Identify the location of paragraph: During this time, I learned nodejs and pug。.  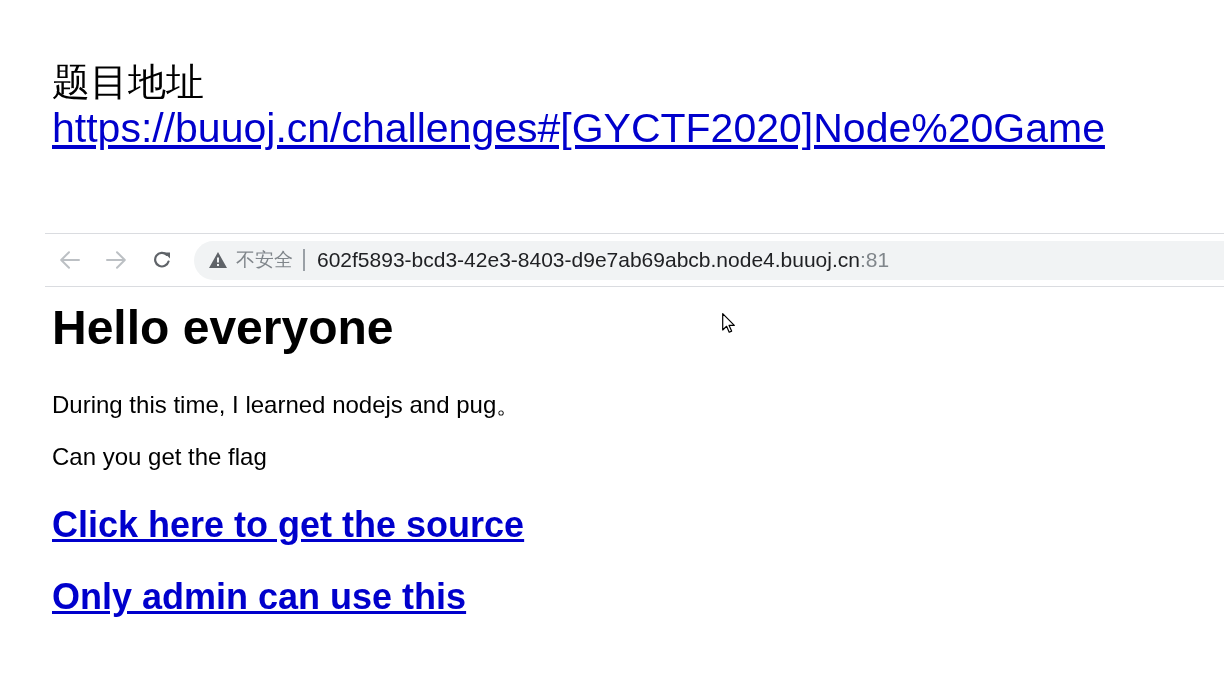
(286, 405).